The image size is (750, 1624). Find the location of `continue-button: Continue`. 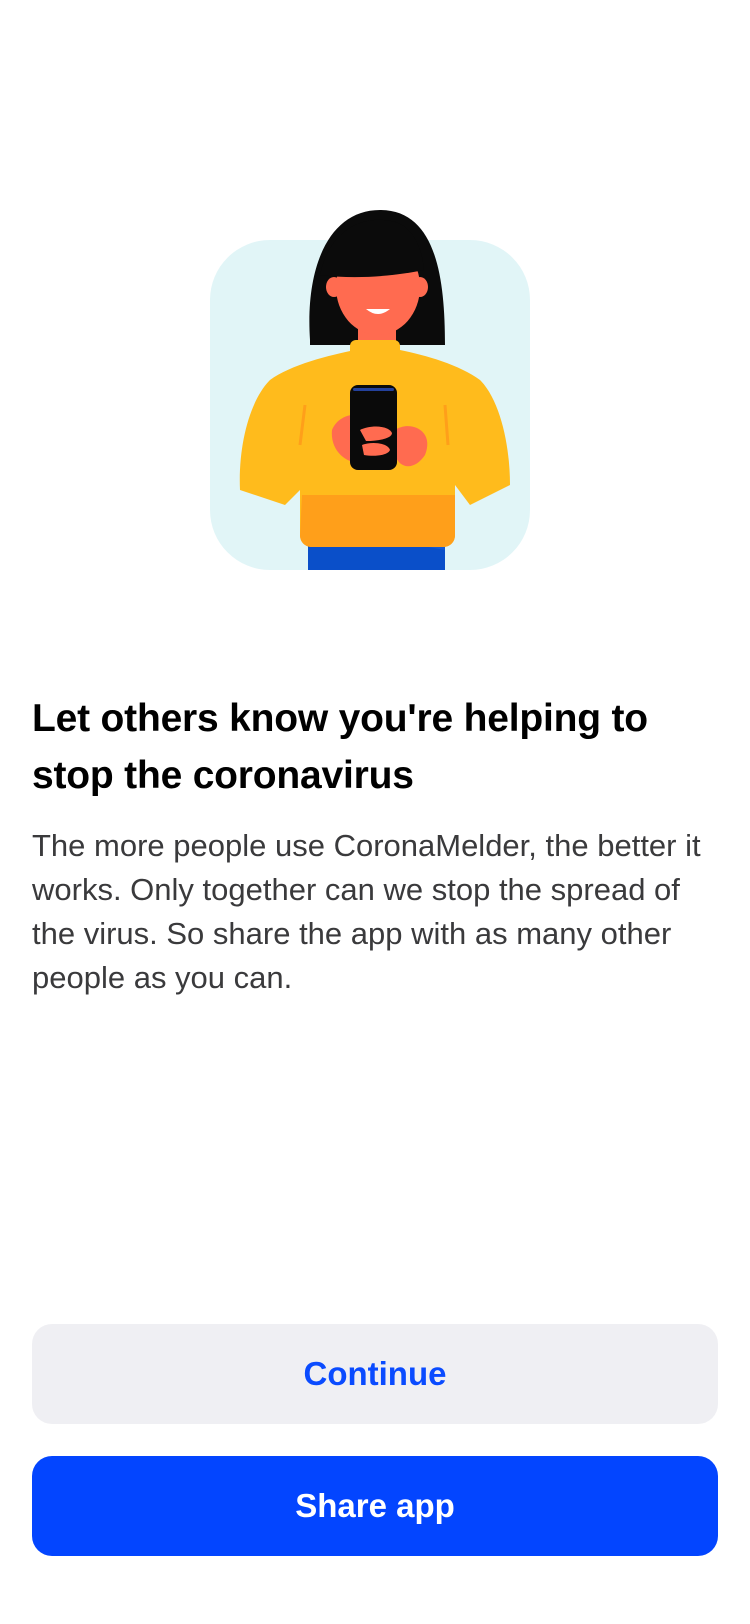

continue-button: Continue is located at coordinates (375, 1374).